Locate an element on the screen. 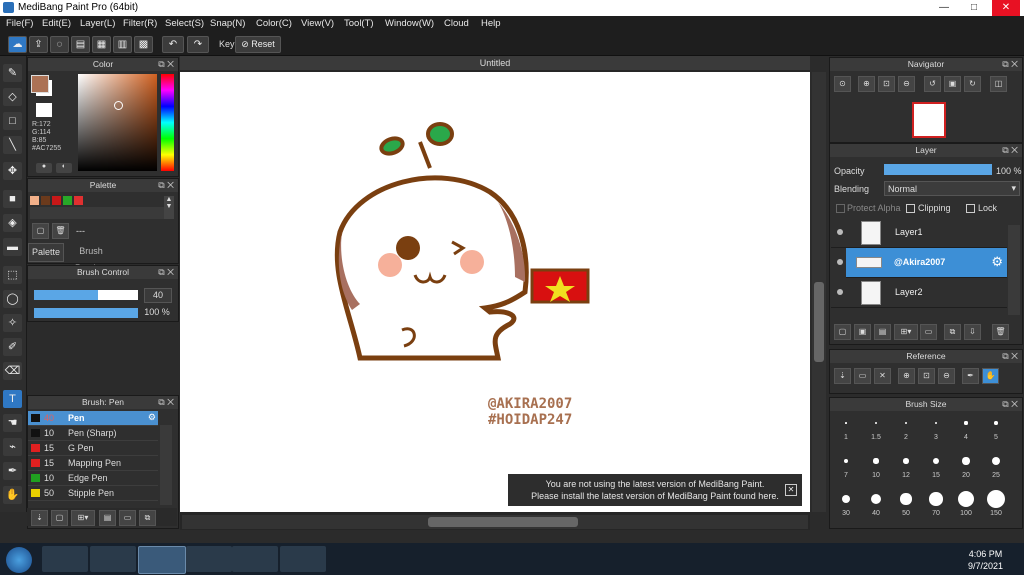 The width and height of the screenshot is (1024, 575). brush-size-option: 40 is located at coordinates (876, 502).